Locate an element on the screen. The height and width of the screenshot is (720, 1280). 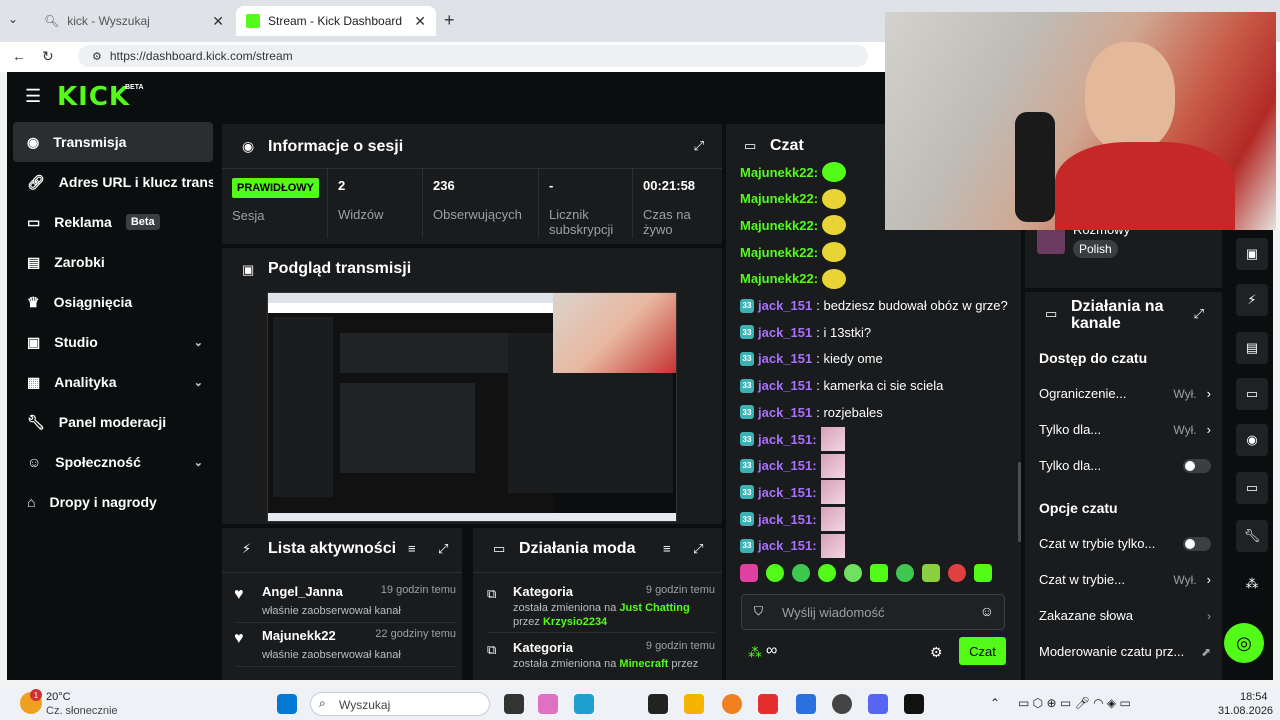
sidebar-item-osiagniecia: ♛ Osiągnięcia is located at coordinates (113, 302).